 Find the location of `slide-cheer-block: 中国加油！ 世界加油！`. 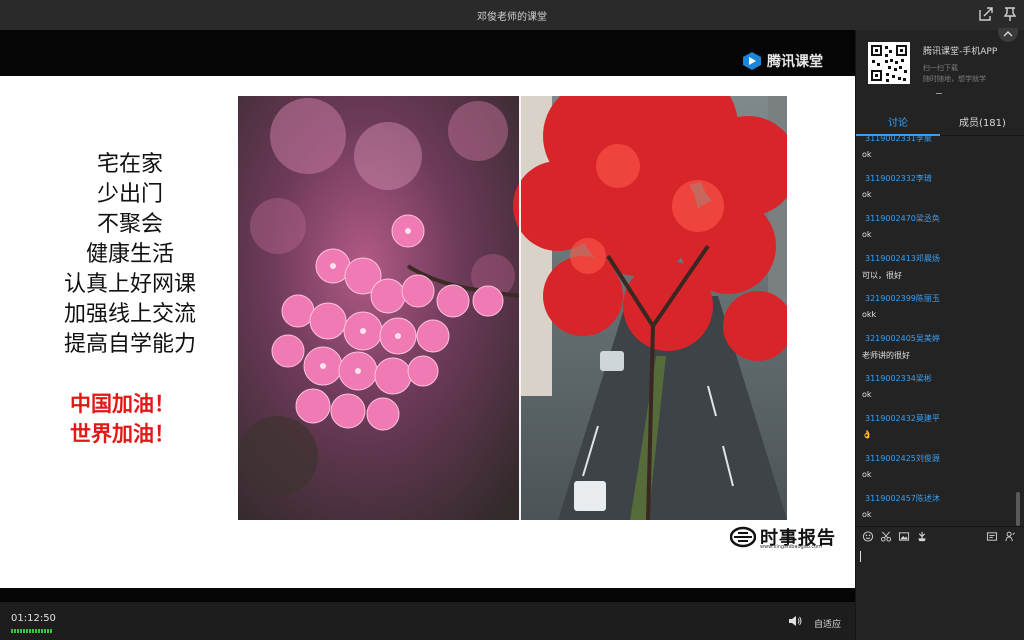

slide-cheer-block: 中国加油！ 世界加油！ is located at coordinates (122, 419).